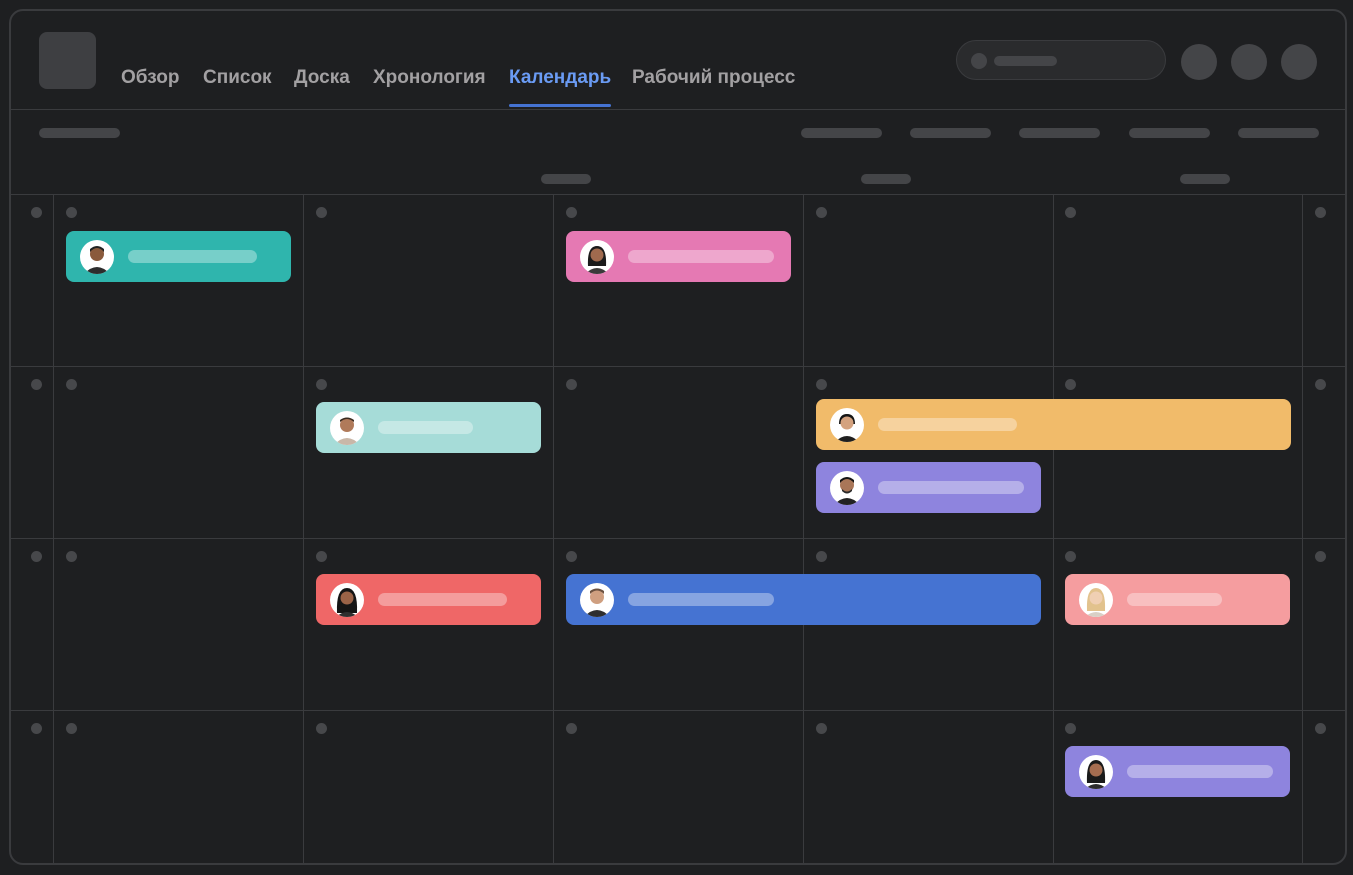  I want to click on search-input, so click(1061, 60).